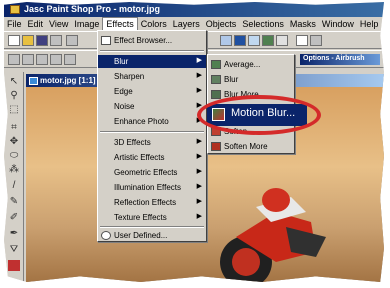 The image size is (390, 288). What do you see at coordinates (152, 142) in the screenshot?
I see `3d-effects-menu-item: 3D Effects ▶` at bounding box center [152, 142].